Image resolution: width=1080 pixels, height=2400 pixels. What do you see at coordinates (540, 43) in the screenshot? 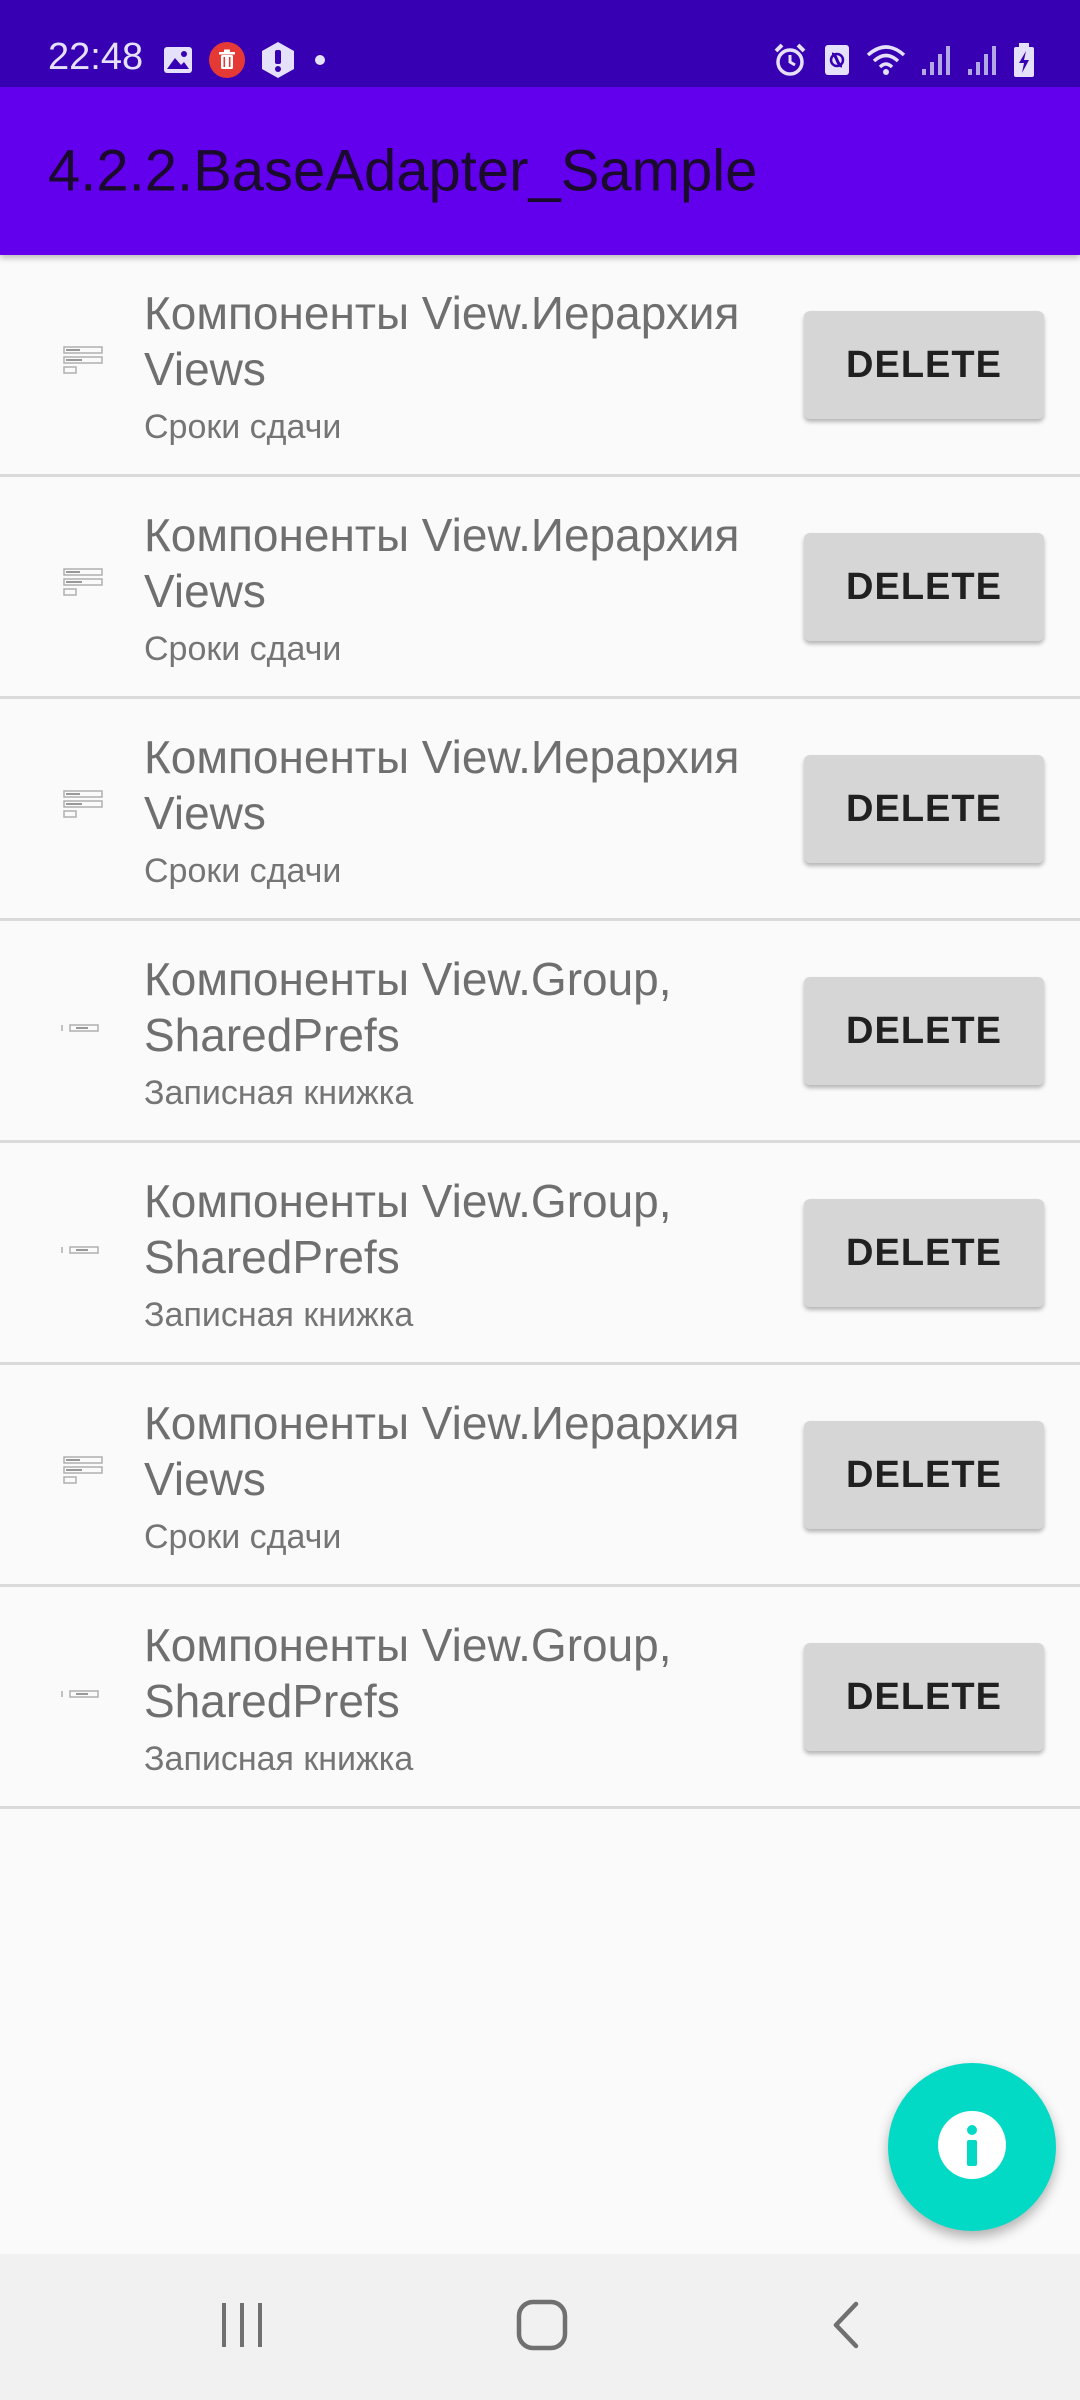
I see `status-bar: 22:48` at bounding box center [540, 43].